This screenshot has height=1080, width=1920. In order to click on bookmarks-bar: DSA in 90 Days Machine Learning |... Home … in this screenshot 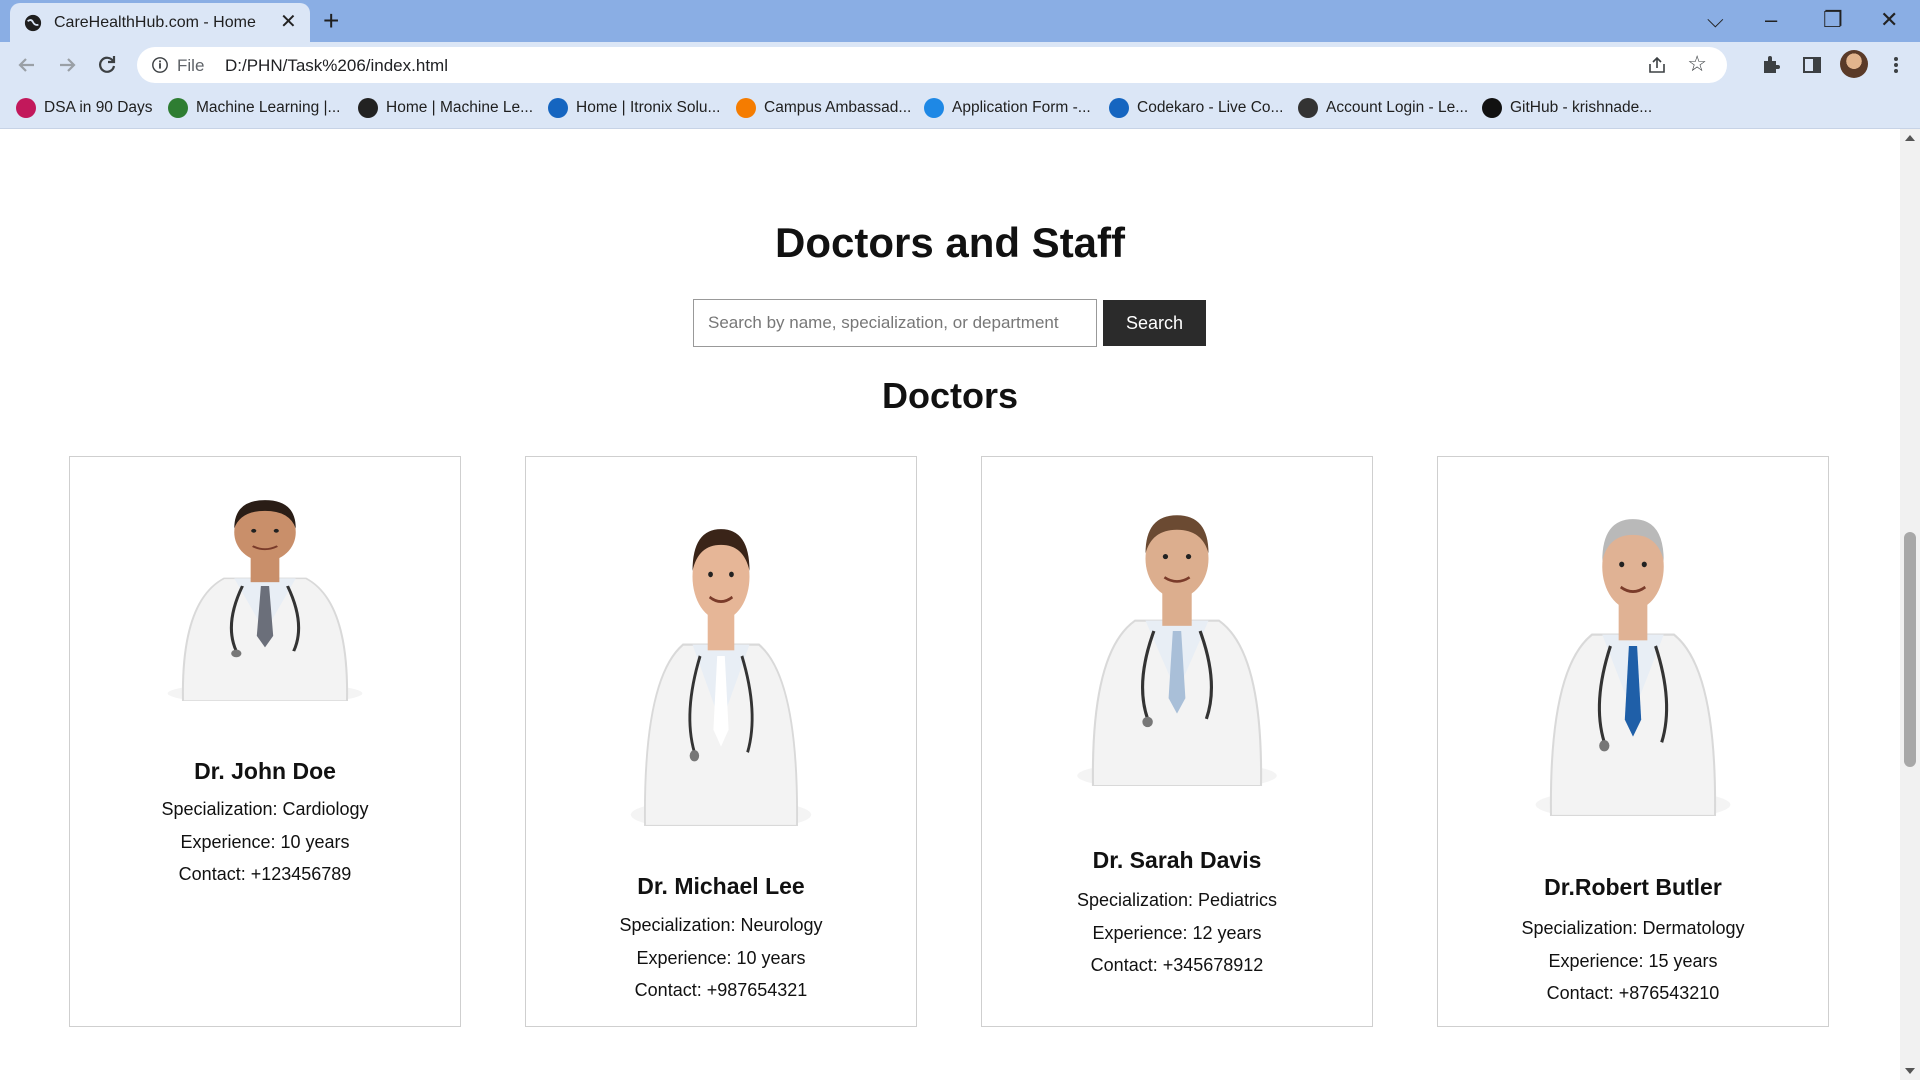, I will do `click(960, 108)`.